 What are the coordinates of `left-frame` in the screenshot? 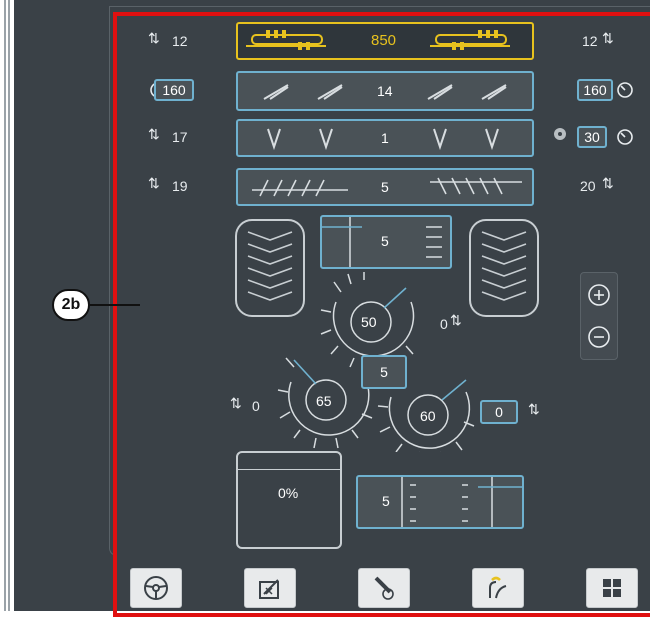 It's located at (7, 305).